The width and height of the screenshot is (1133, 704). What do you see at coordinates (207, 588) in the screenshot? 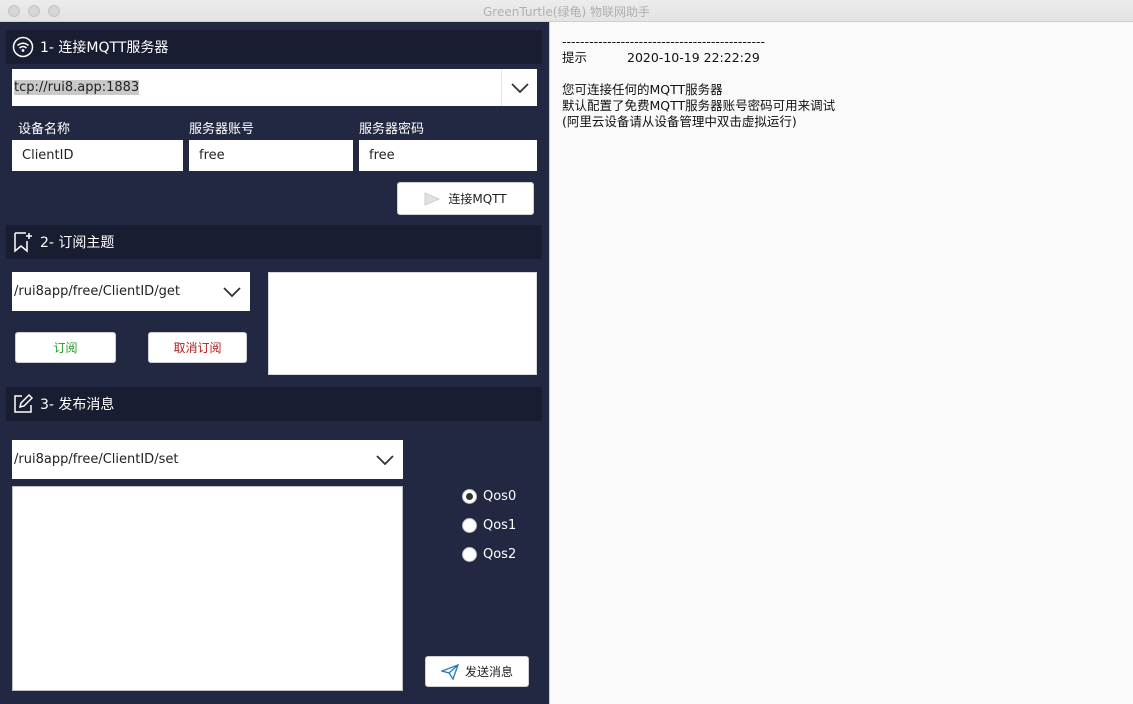
I see `publish-message-textarea` at bounding box center [207, 588].